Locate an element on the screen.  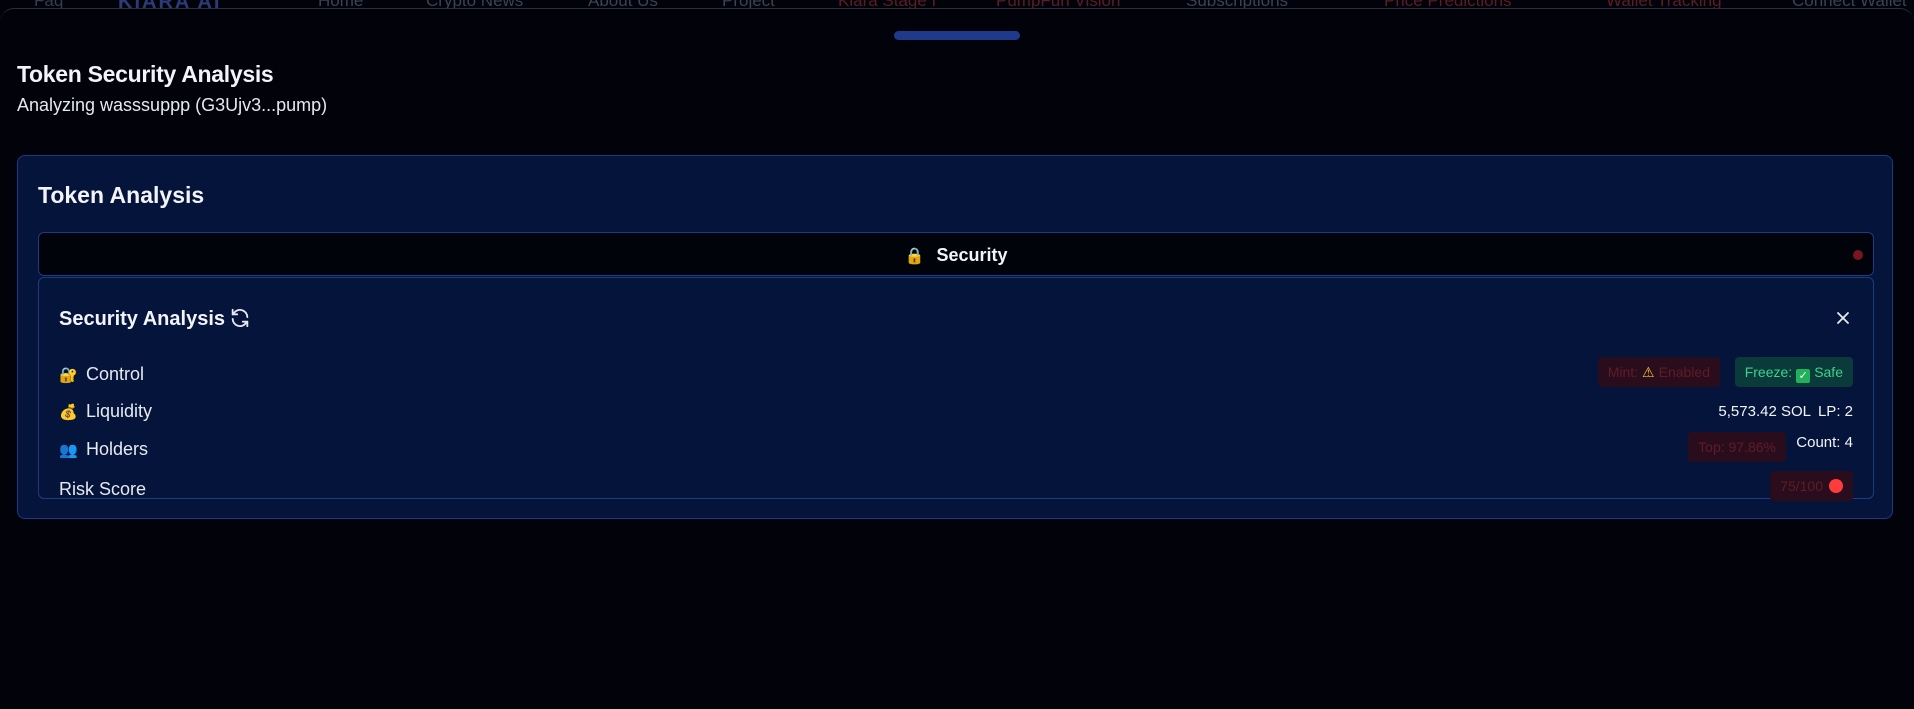
page-title: Token Security Analysis is located at coordinates (145, 74).